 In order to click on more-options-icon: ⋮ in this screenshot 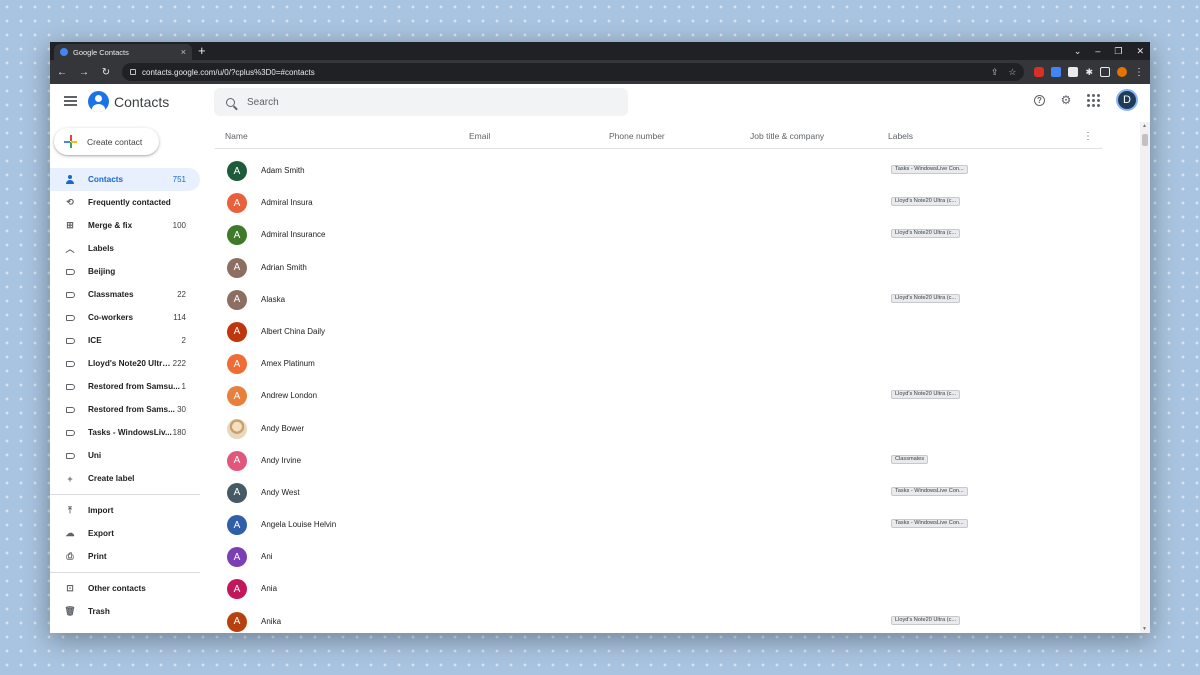, I will do `click(1088, 136)`.